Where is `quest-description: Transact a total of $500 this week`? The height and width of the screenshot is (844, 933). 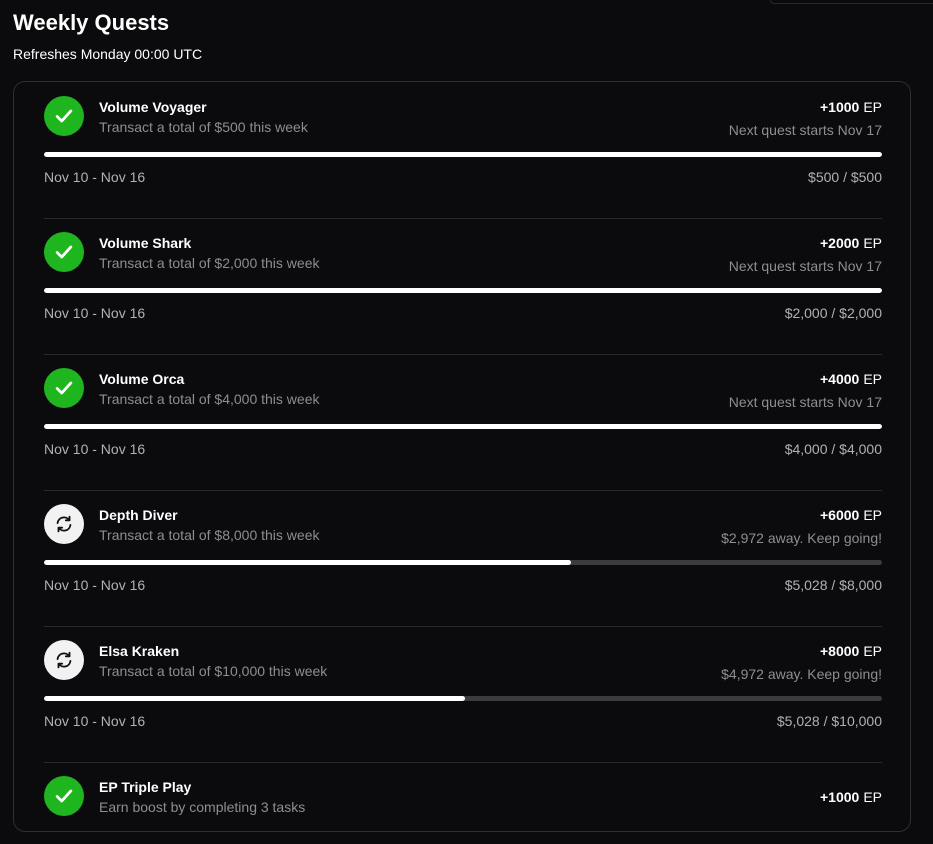 quest-description: Transact a total of $500 this week is located at coordinates (203, 127).